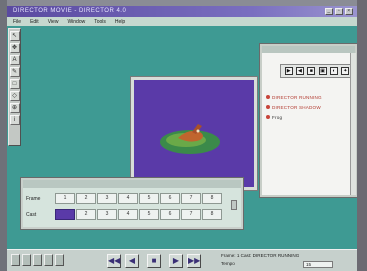  Describe the element at coordinates (48, 260) in the screenshot. I see `frame-counter-button` at that location.